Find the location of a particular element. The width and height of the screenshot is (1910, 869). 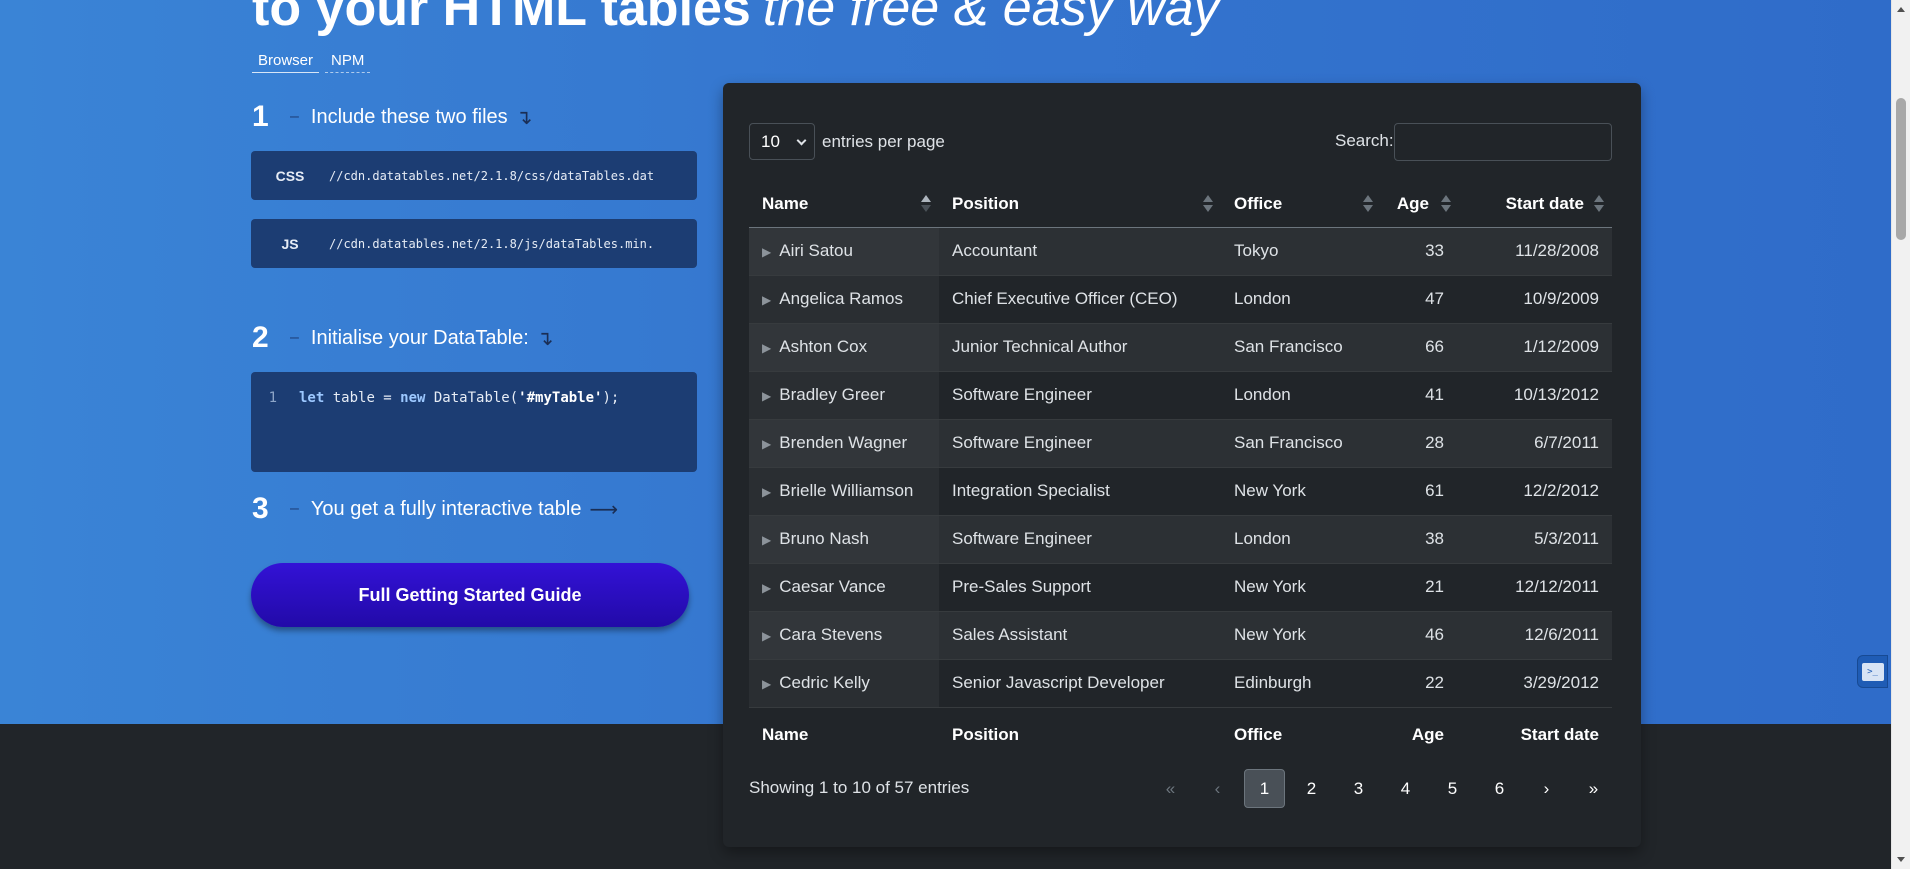

cell-position: Junior Technical Author is located at coordinates (1080, 347).